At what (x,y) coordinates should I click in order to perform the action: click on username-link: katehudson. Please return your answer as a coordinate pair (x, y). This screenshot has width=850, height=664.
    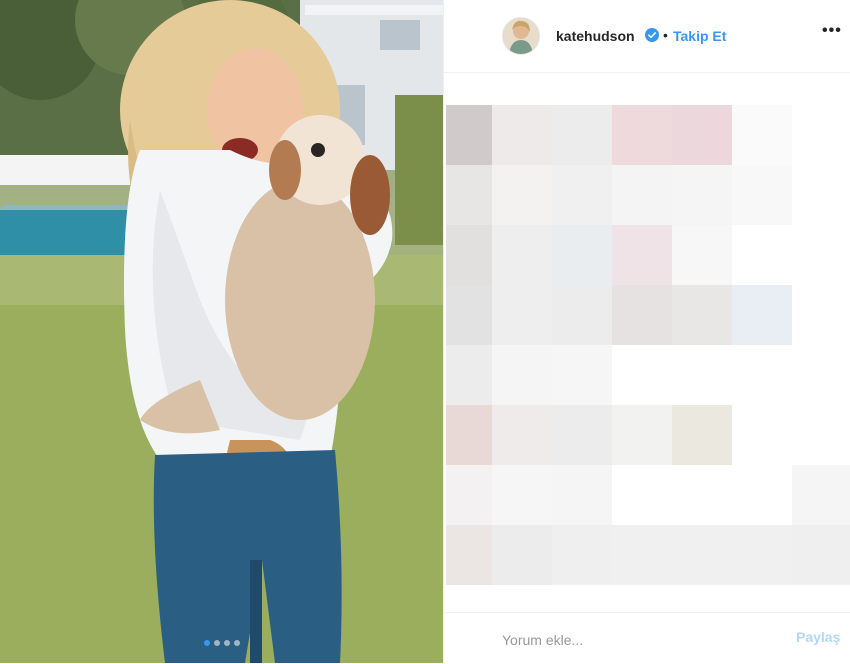
    Looking at the image, I should click on (595, 36).